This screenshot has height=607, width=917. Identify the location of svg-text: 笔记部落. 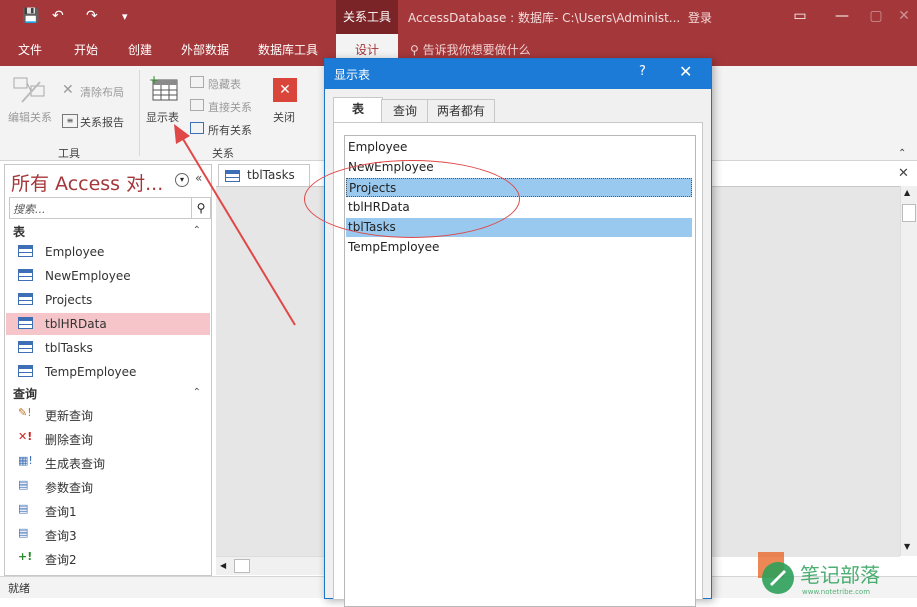
(840, 575).